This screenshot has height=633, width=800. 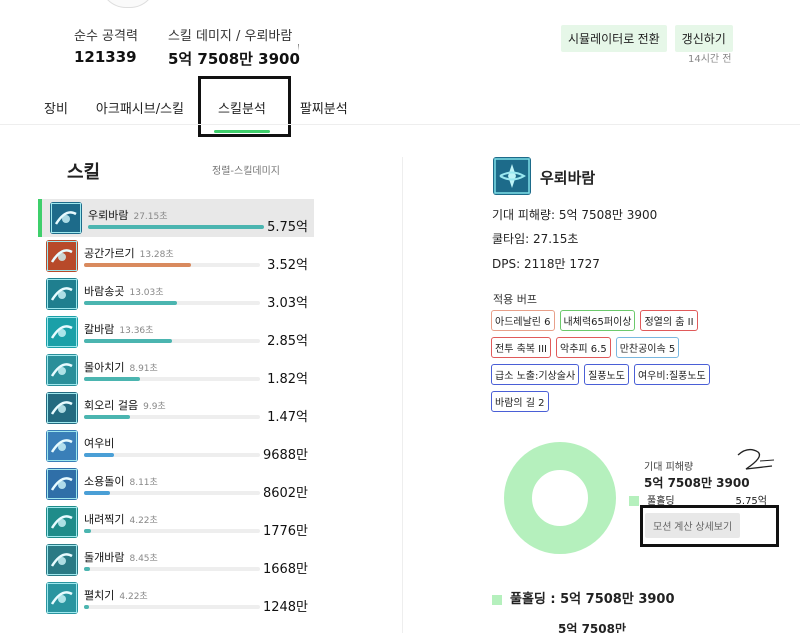 I want to click on detail-cooldown: 쿨타임: 27.15초, so click(x=535, y=239).